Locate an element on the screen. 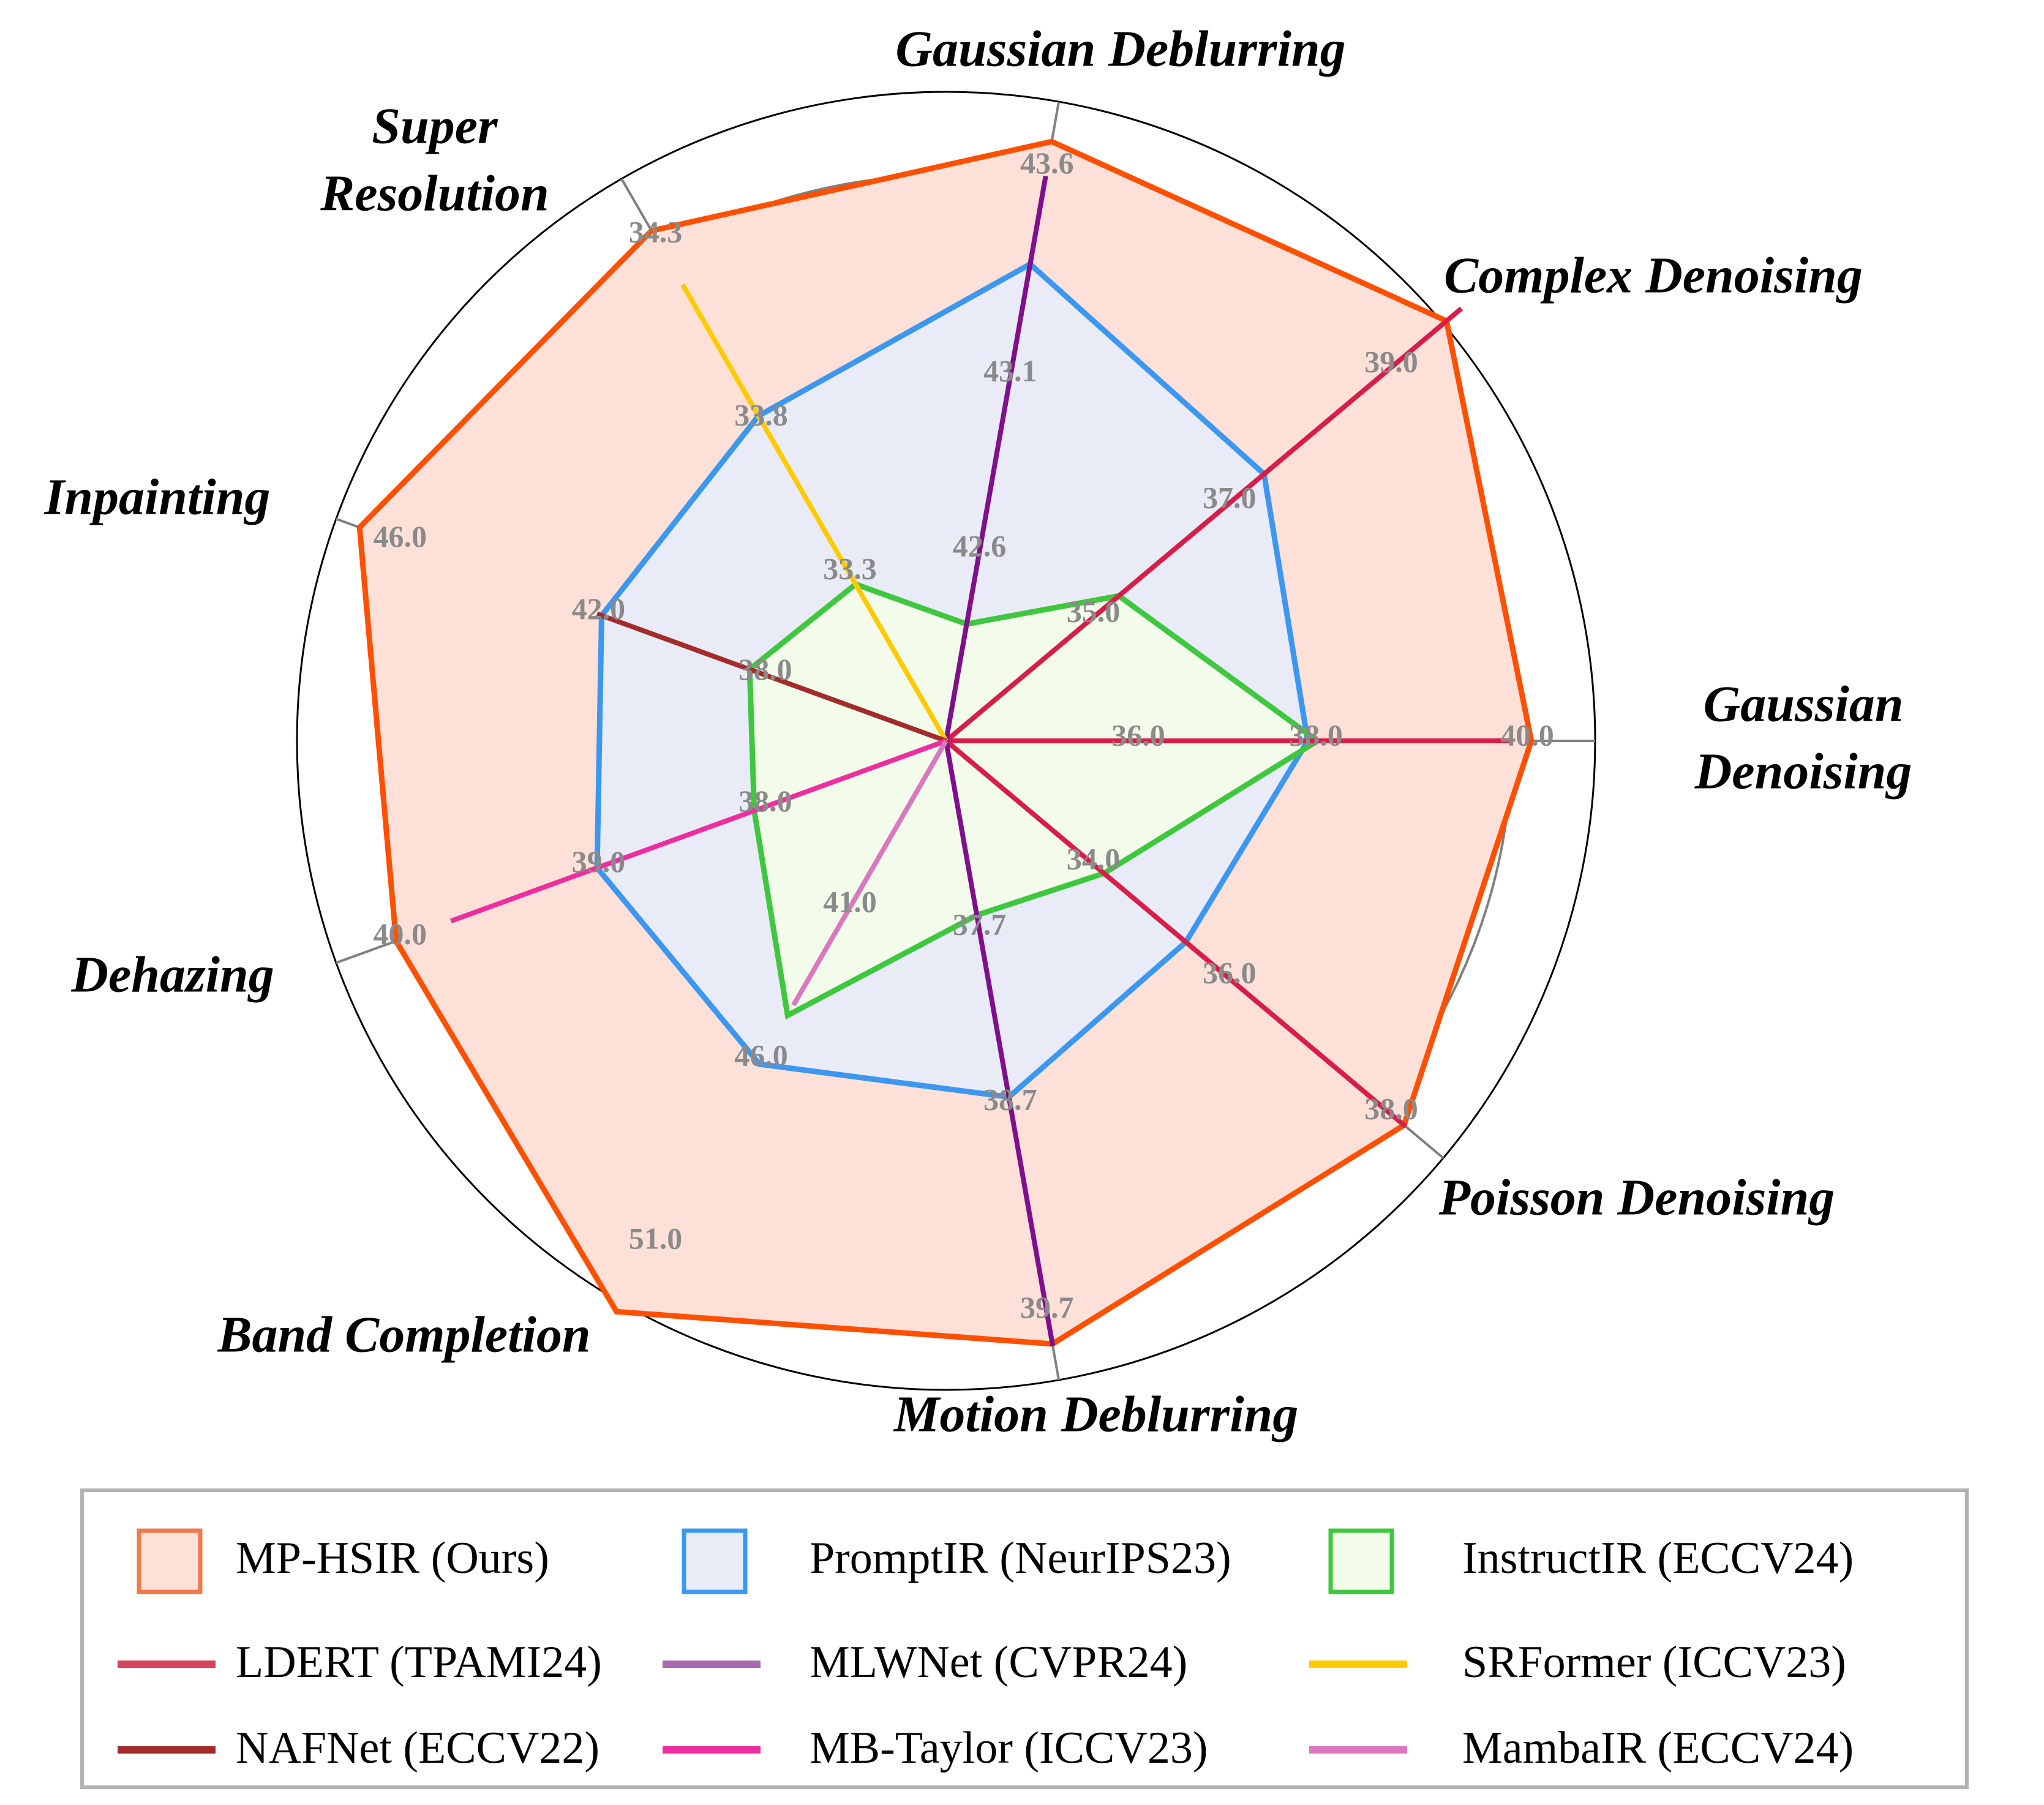 This screenshot has height=1805, width=2044. tick-label: 37.7 is located at coordinates (980, 924).